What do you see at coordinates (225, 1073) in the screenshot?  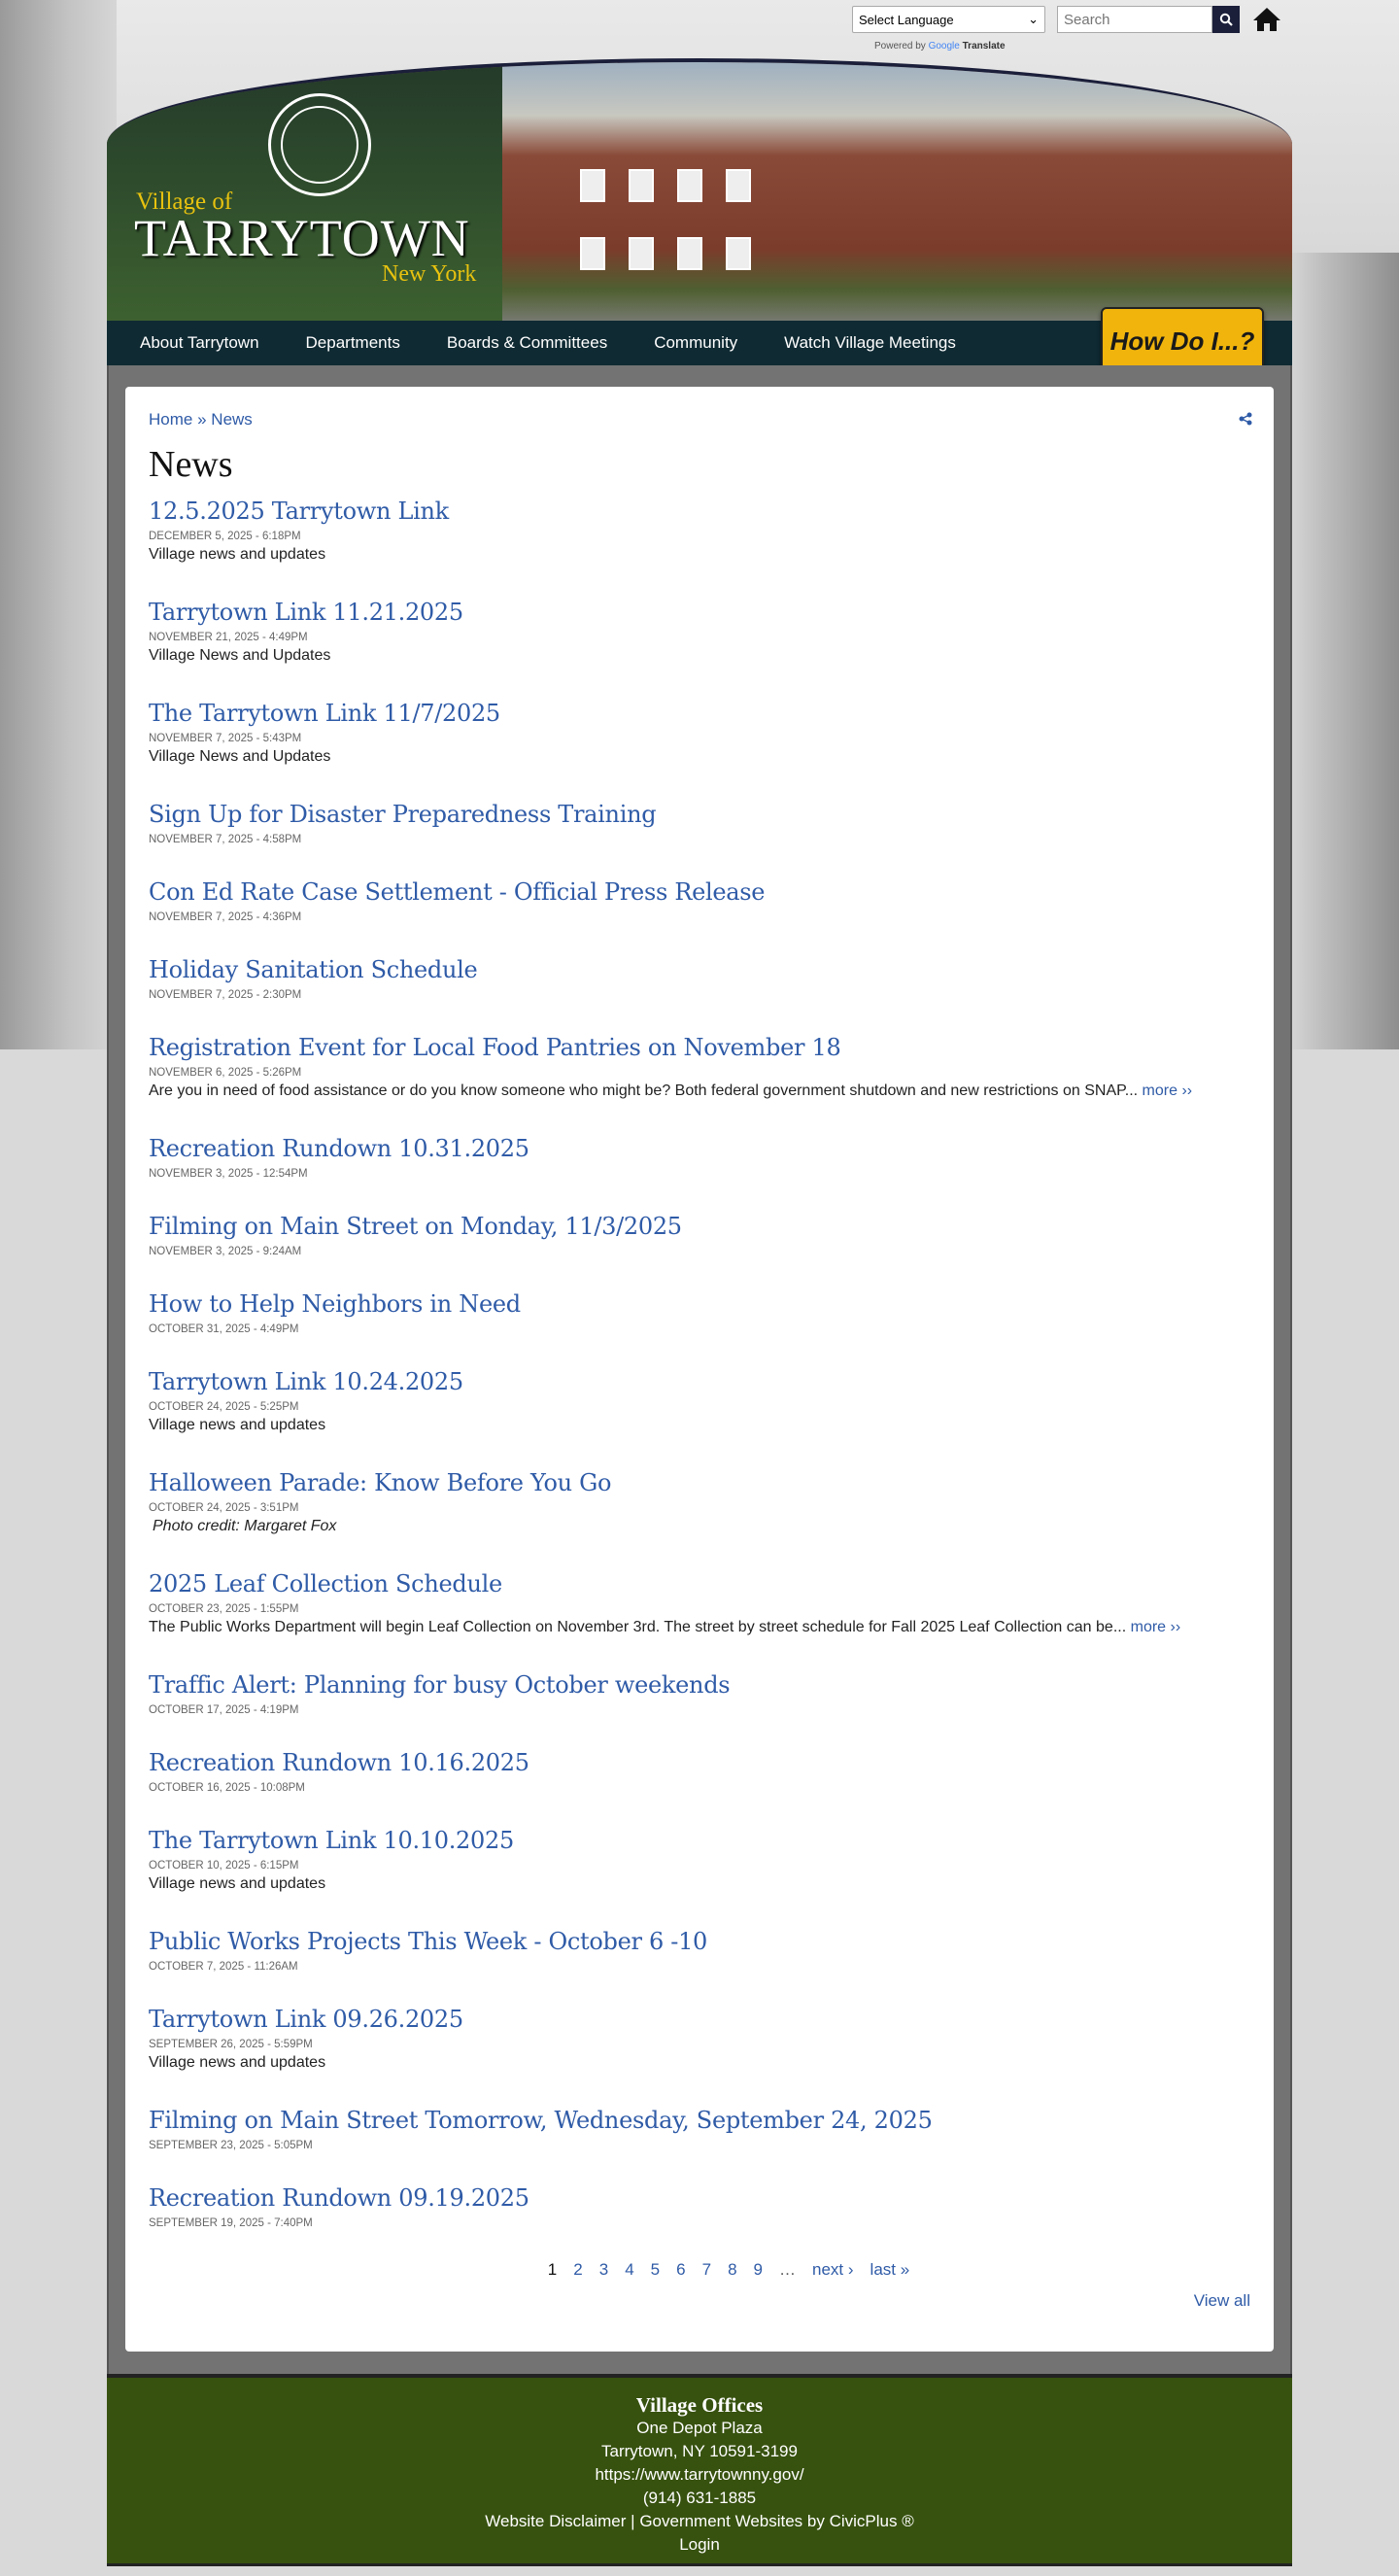 I see `news-date: November 6, 2025 - 5:26PM` at bounding box center [225, 1073].